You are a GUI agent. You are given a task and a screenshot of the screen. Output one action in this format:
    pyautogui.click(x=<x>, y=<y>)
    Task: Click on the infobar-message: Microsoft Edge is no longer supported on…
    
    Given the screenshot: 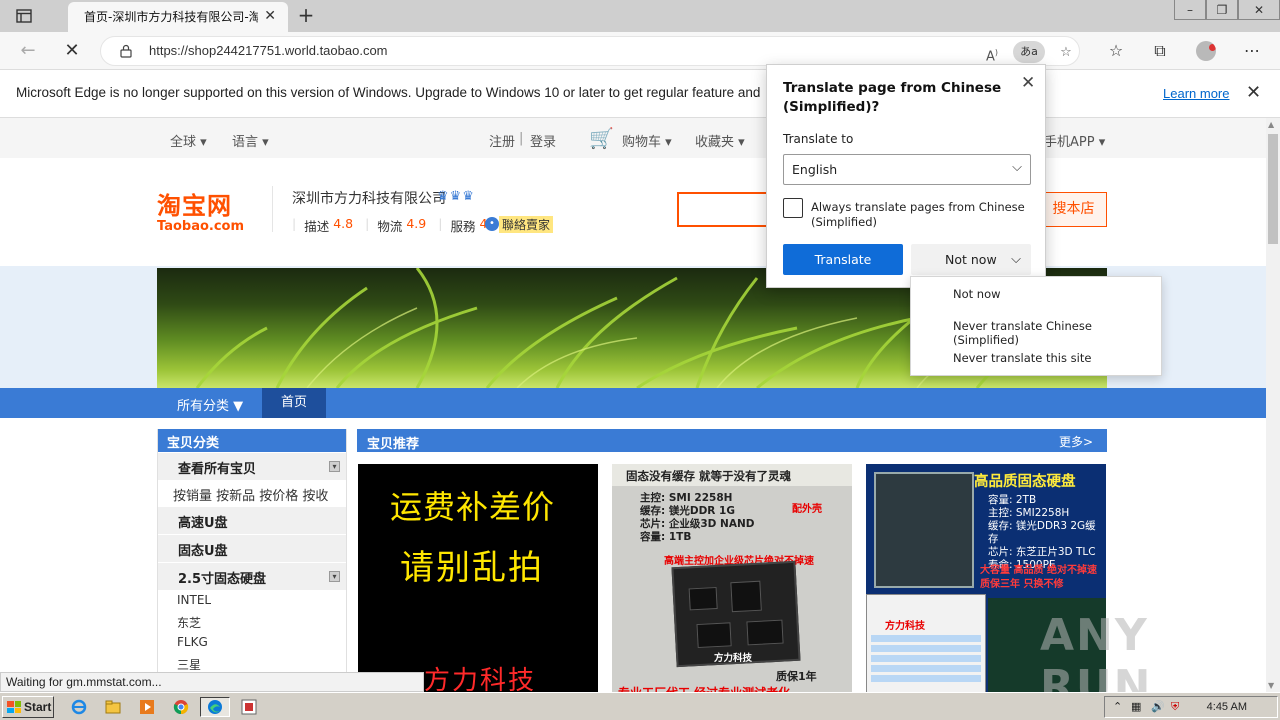 What is the action you would take?
    pyautogui.click(x=388, y=92)
    